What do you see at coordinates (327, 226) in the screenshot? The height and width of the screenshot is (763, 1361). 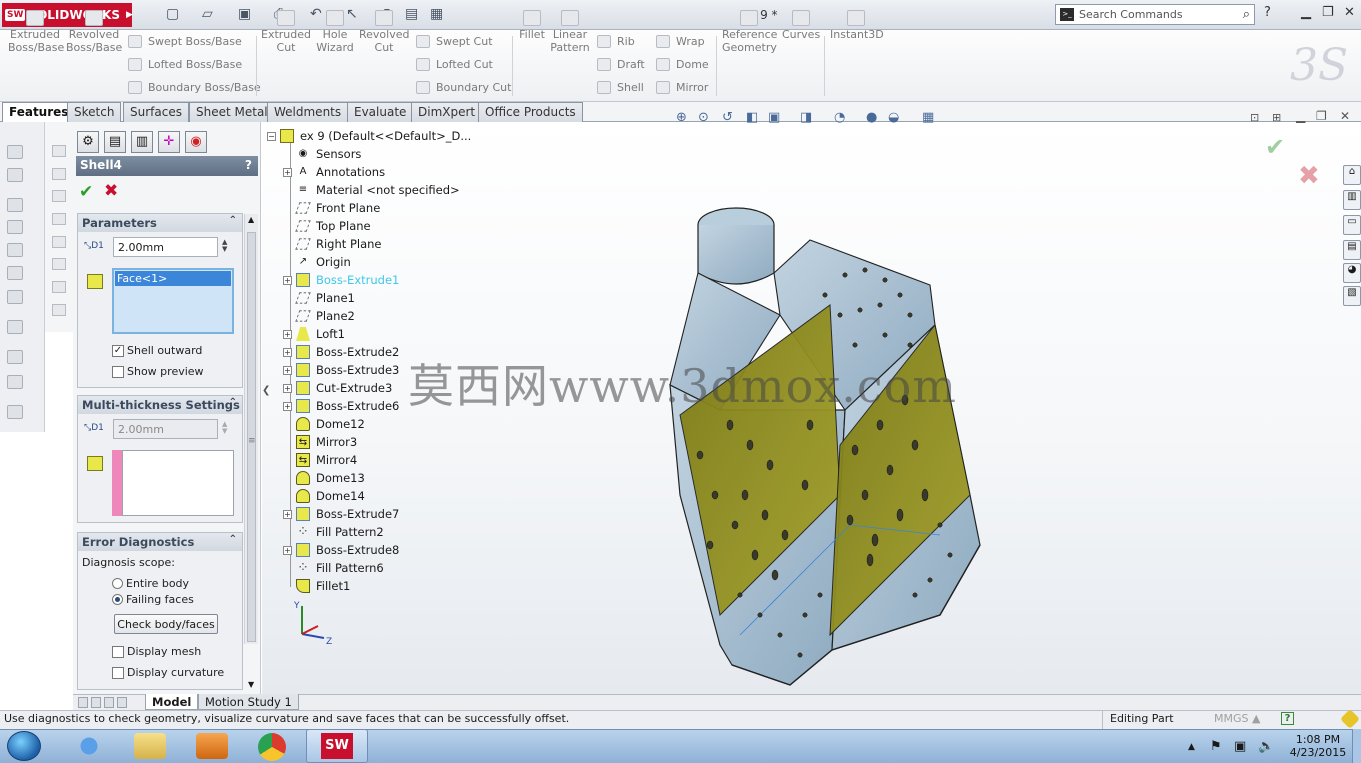 I see `tree-item: Top Plane` at bounding box center [327, 226].